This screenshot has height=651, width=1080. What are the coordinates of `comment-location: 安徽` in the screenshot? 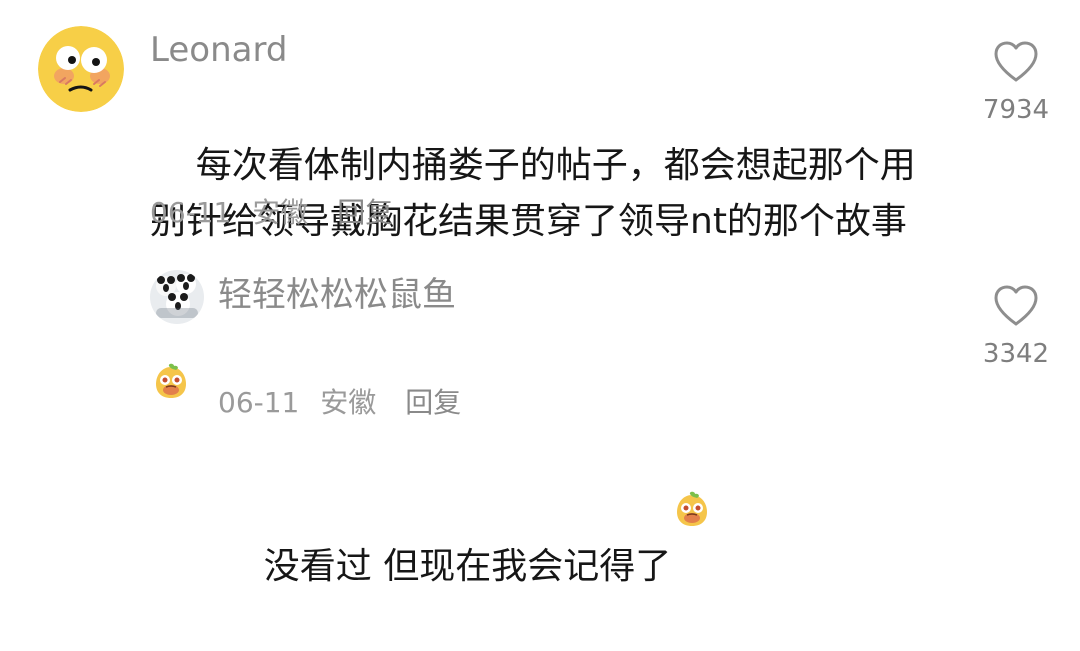 It's located at (280, 212).